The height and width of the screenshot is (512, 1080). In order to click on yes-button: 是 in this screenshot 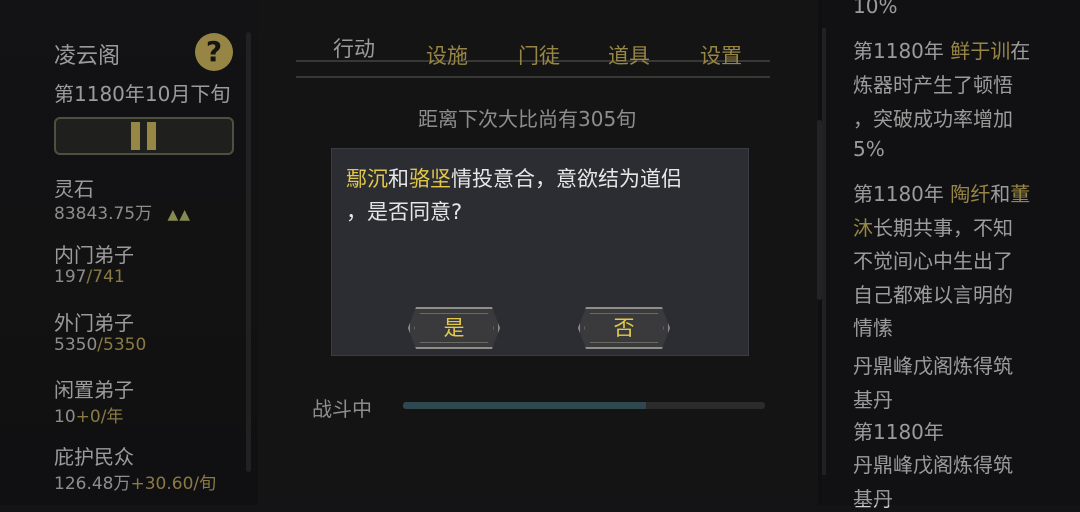, I will do `click(454, 328)`.